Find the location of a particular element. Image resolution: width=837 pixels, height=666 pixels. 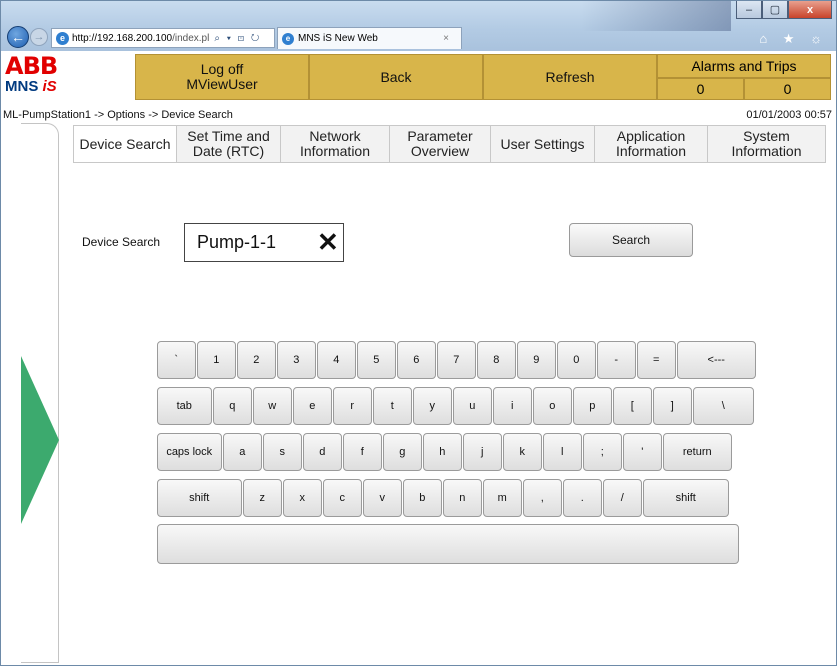

key-w: w is located at coordinates (272, 406).